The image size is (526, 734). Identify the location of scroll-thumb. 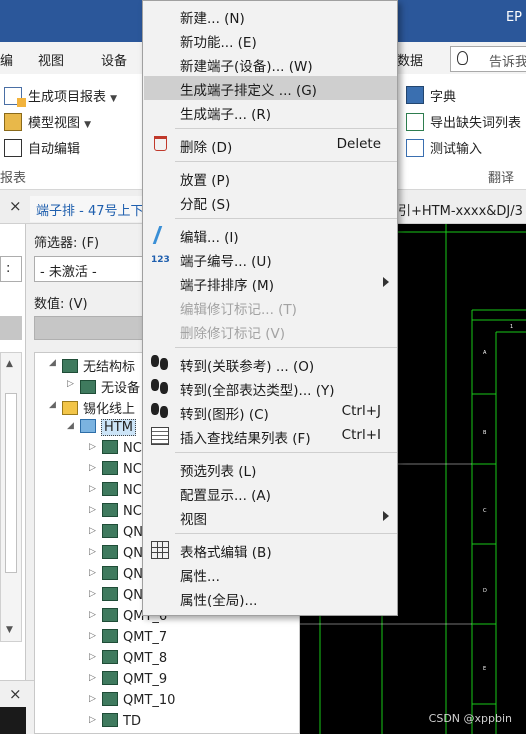
(11, 483).